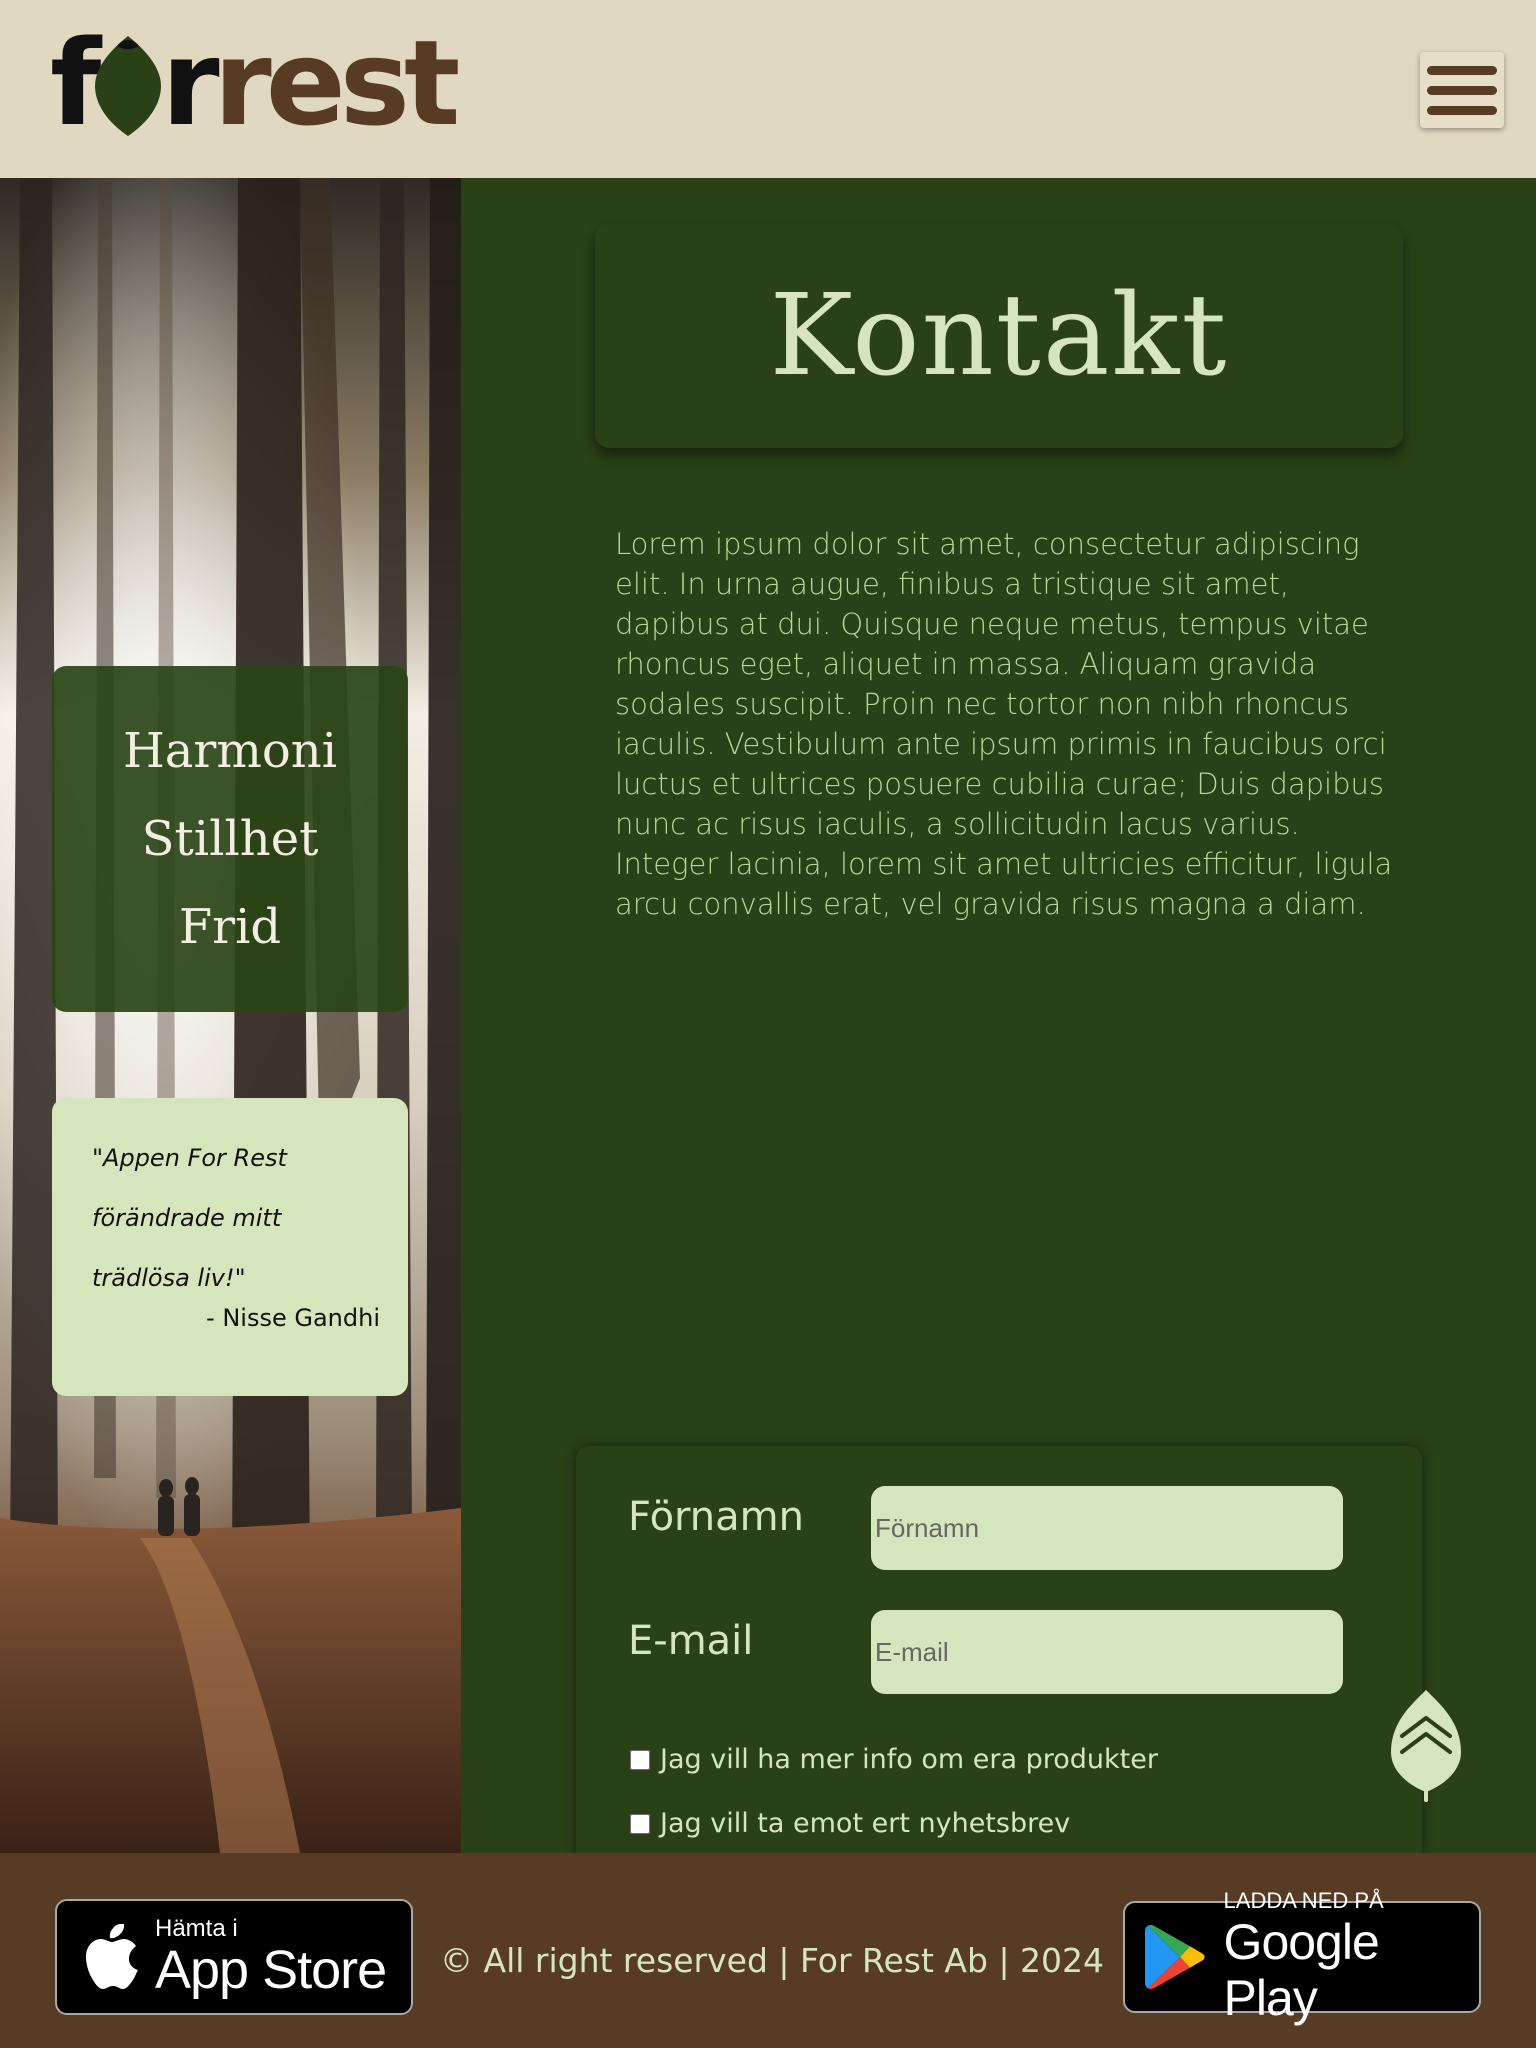  What do you see at coordinates (1426, 1745) in the screenshot?
I see `leaf-chevron-up-icon` at bounding box center [1426, 1745].